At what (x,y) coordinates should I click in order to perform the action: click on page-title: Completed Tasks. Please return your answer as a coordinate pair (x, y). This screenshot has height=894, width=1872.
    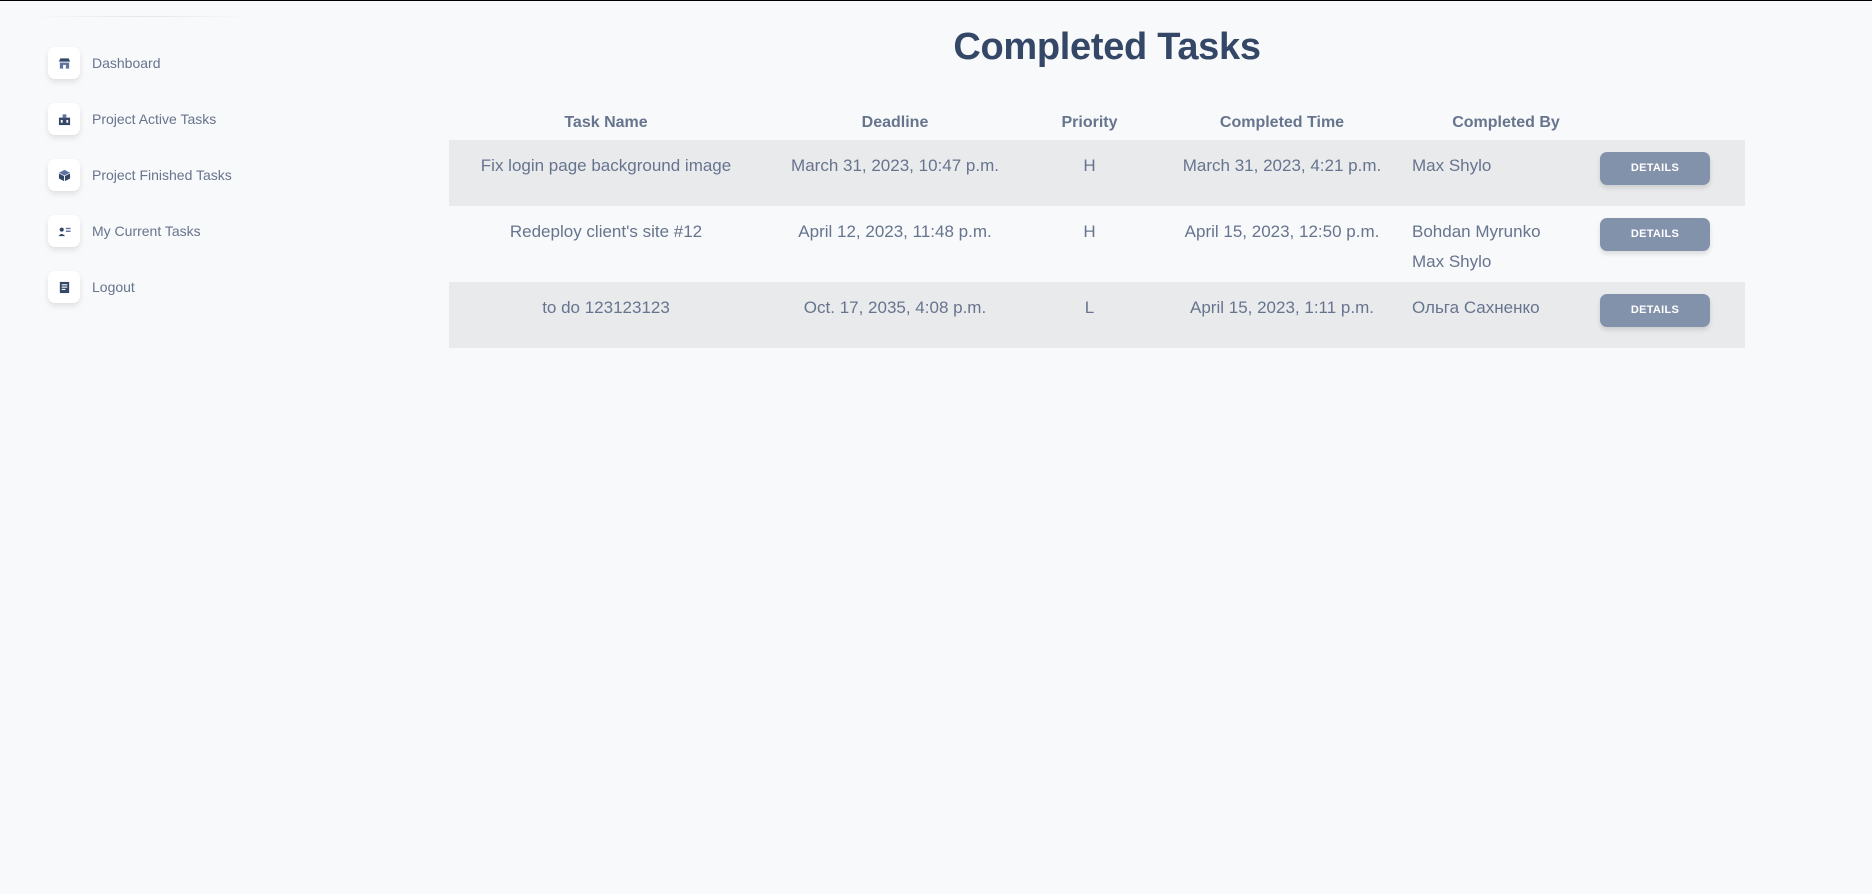
    Looking at the image, I should click on (1107, 47).